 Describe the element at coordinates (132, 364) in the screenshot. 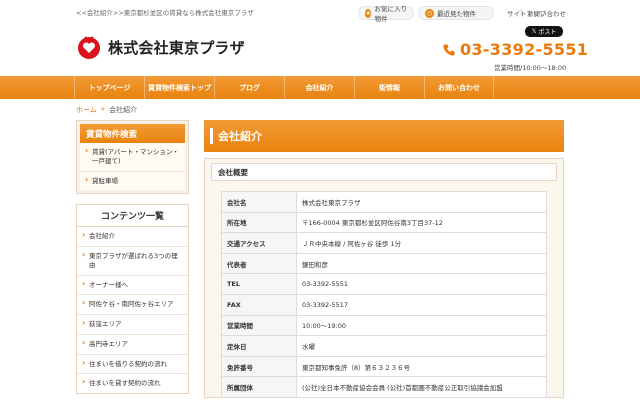

I see `sidebar-item-rent-flow: 住まいを借りる契約の流れ` at that location.